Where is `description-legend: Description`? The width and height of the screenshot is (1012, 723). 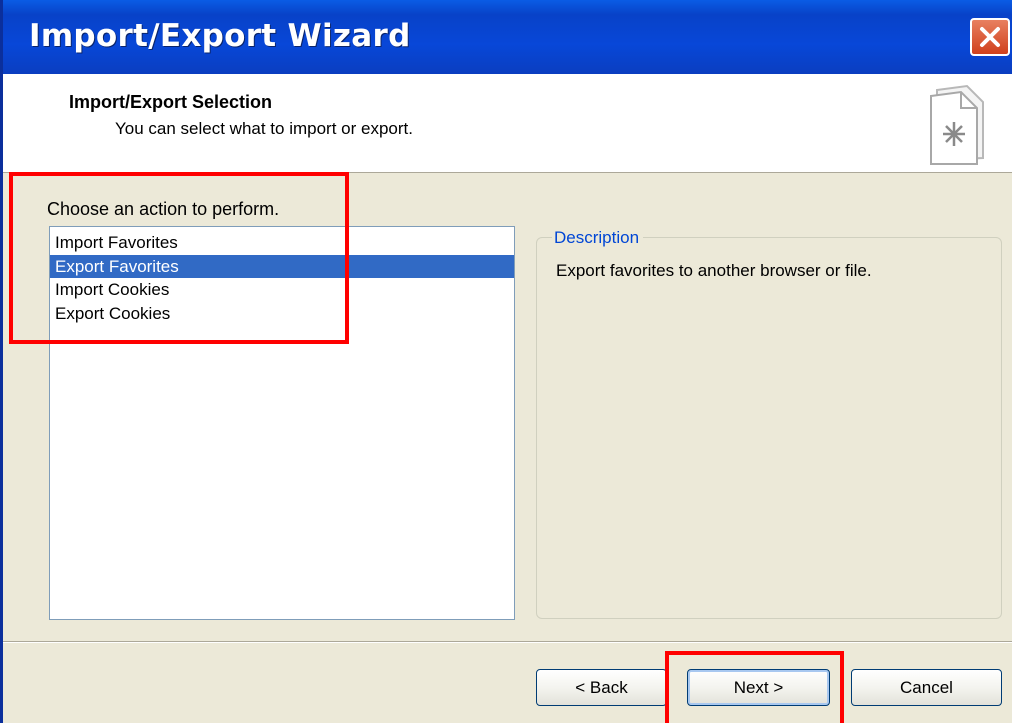 description-legend: Description is located at coordinates (598, 238).